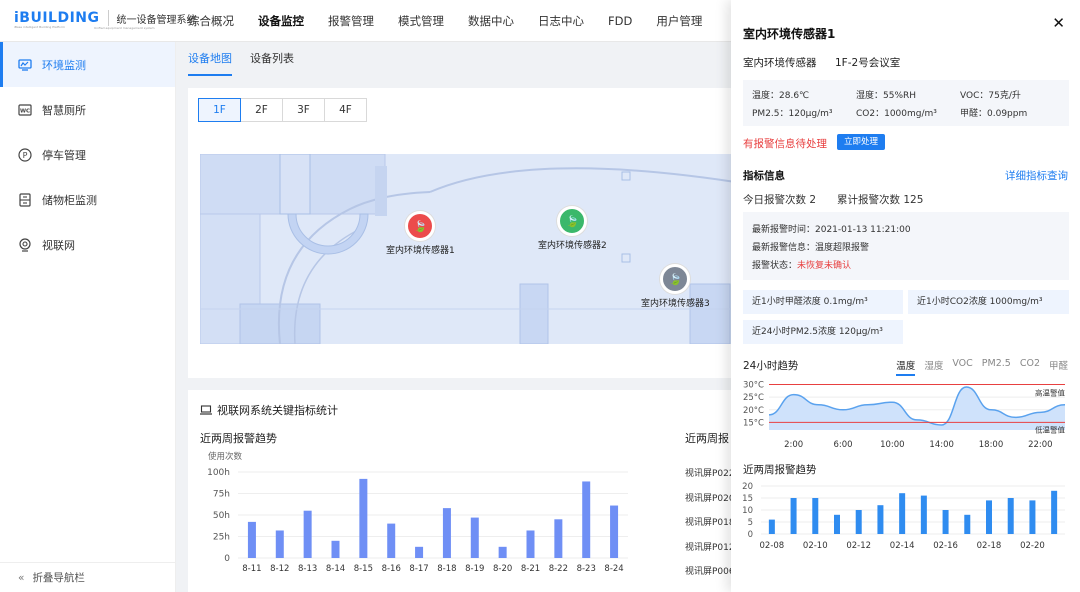 This screenshot has width=1080, height=592. Describe the element at coordinates (502, 569) in the screenshot. I see `x-tick-label: 8-20` at that location.